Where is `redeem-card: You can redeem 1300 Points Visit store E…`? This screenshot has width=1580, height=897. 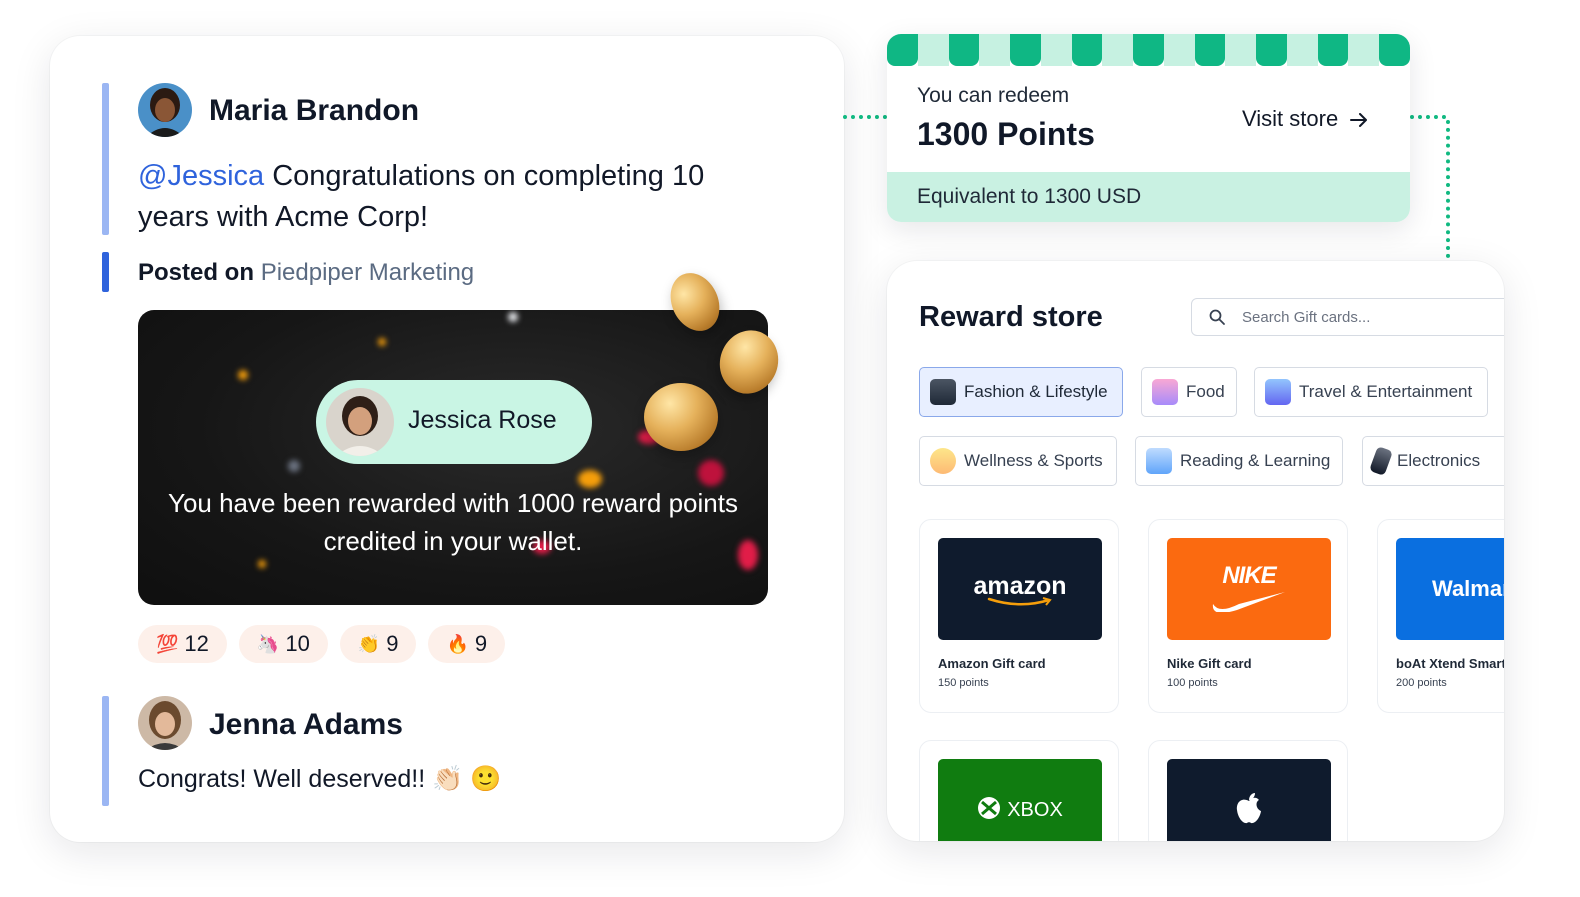
redeem-card: You can redeem 1300 Points Visit store E… is located at coordinates (1148, 128).